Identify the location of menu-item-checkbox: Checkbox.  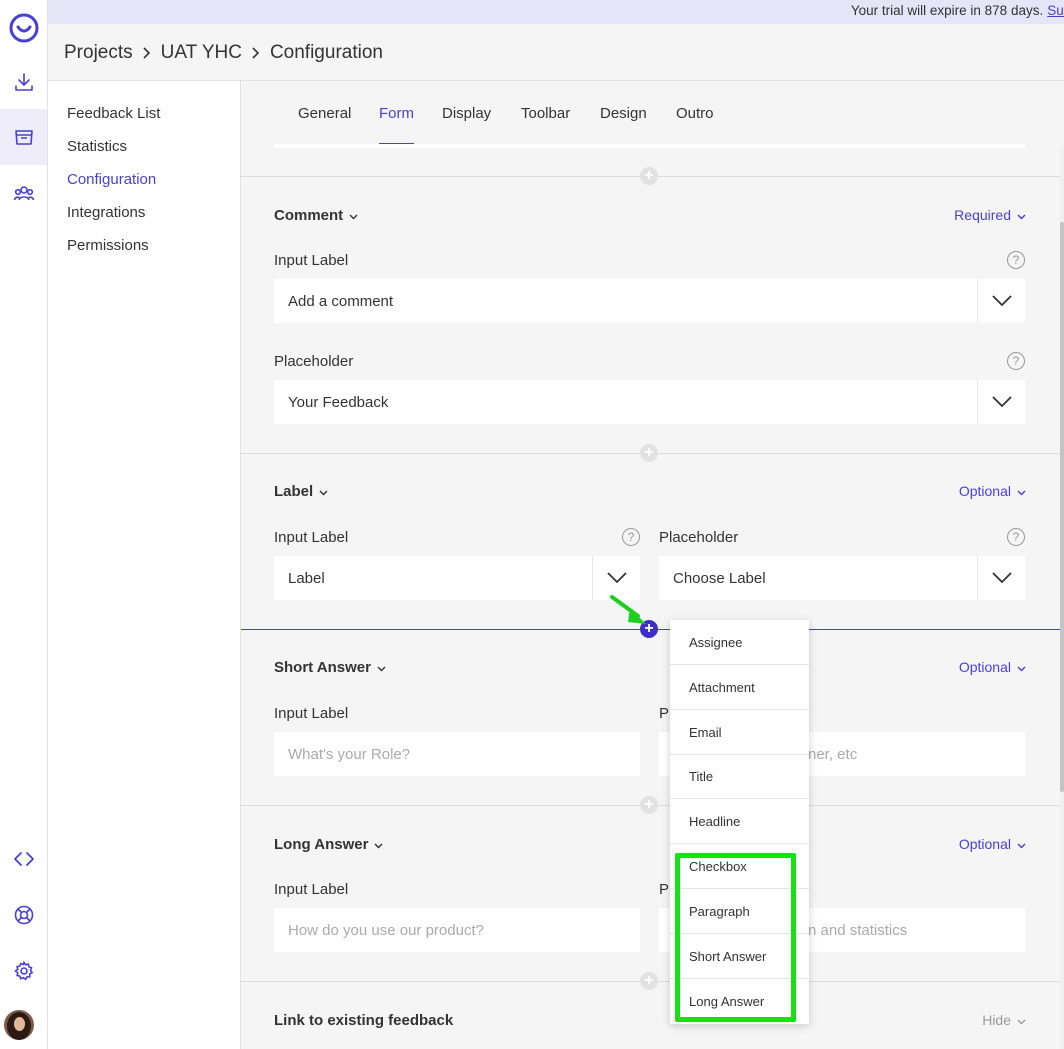
(739, 866).